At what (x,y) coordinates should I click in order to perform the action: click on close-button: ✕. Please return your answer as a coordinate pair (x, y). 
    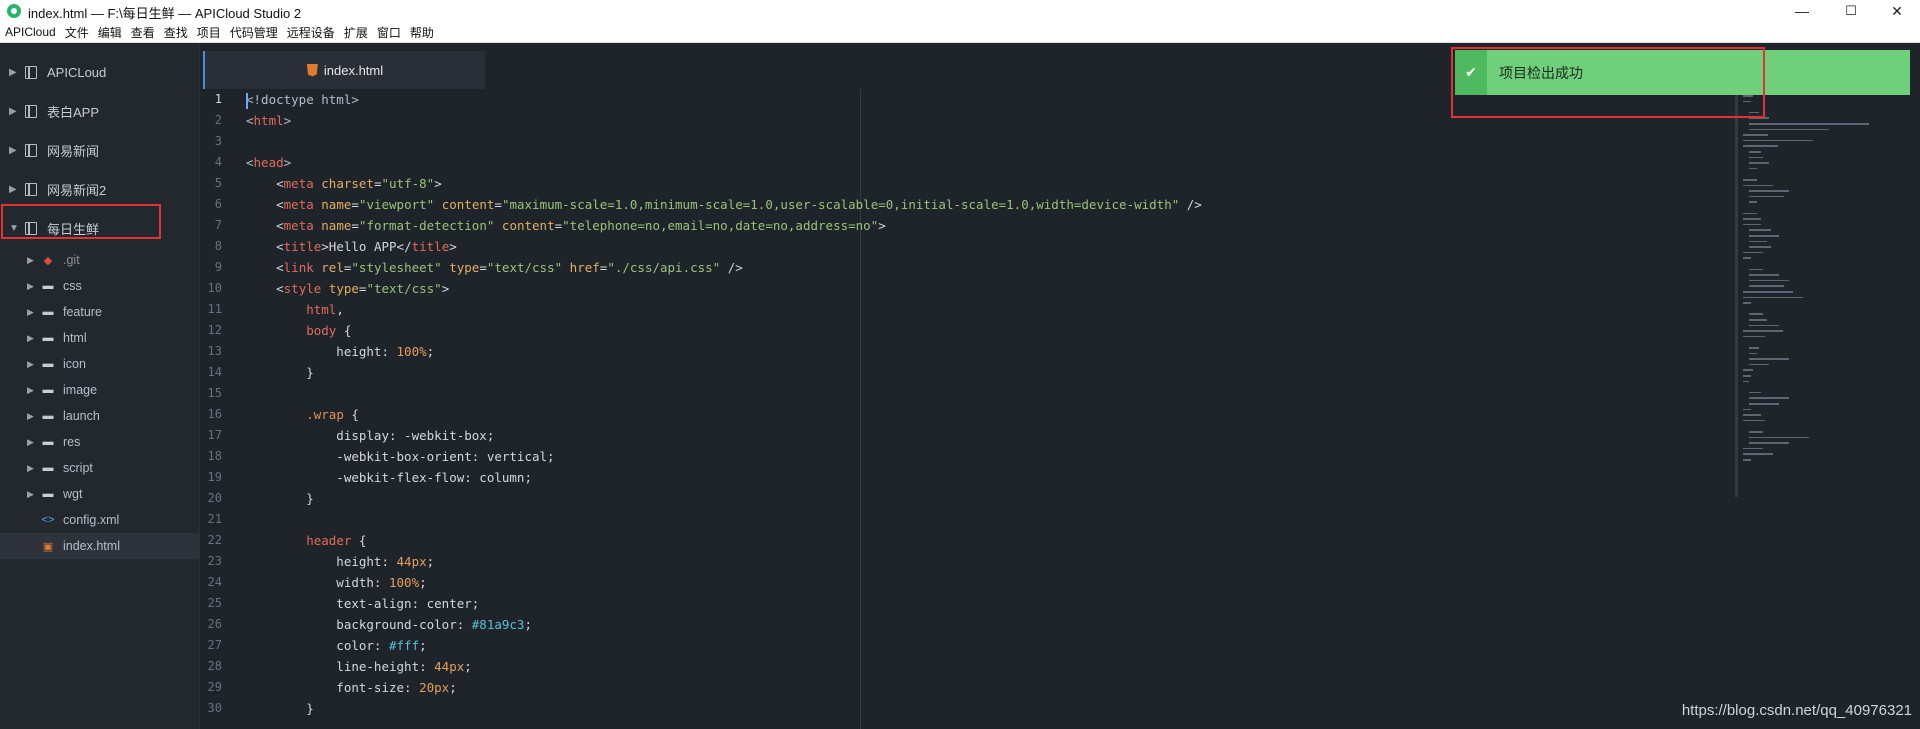
    Looking at the image, I should click on (1897, 11).